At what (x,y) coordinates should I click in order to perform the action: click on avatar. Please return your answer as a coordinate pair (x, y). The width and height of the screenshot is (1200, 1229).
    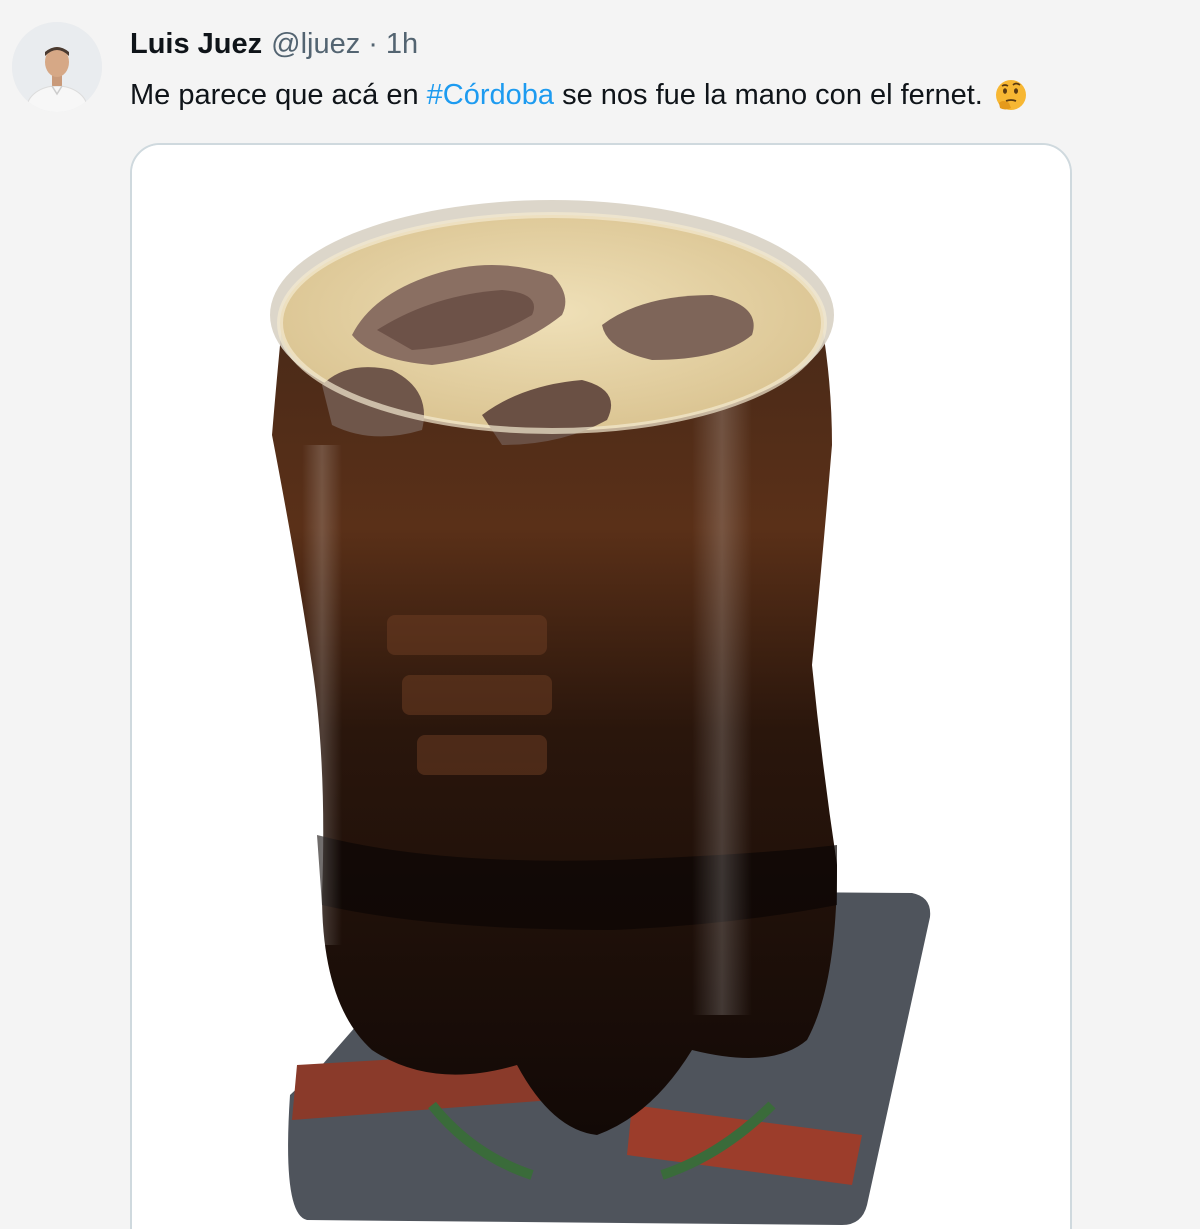
    Looking at the image, I should click on (57, 67).